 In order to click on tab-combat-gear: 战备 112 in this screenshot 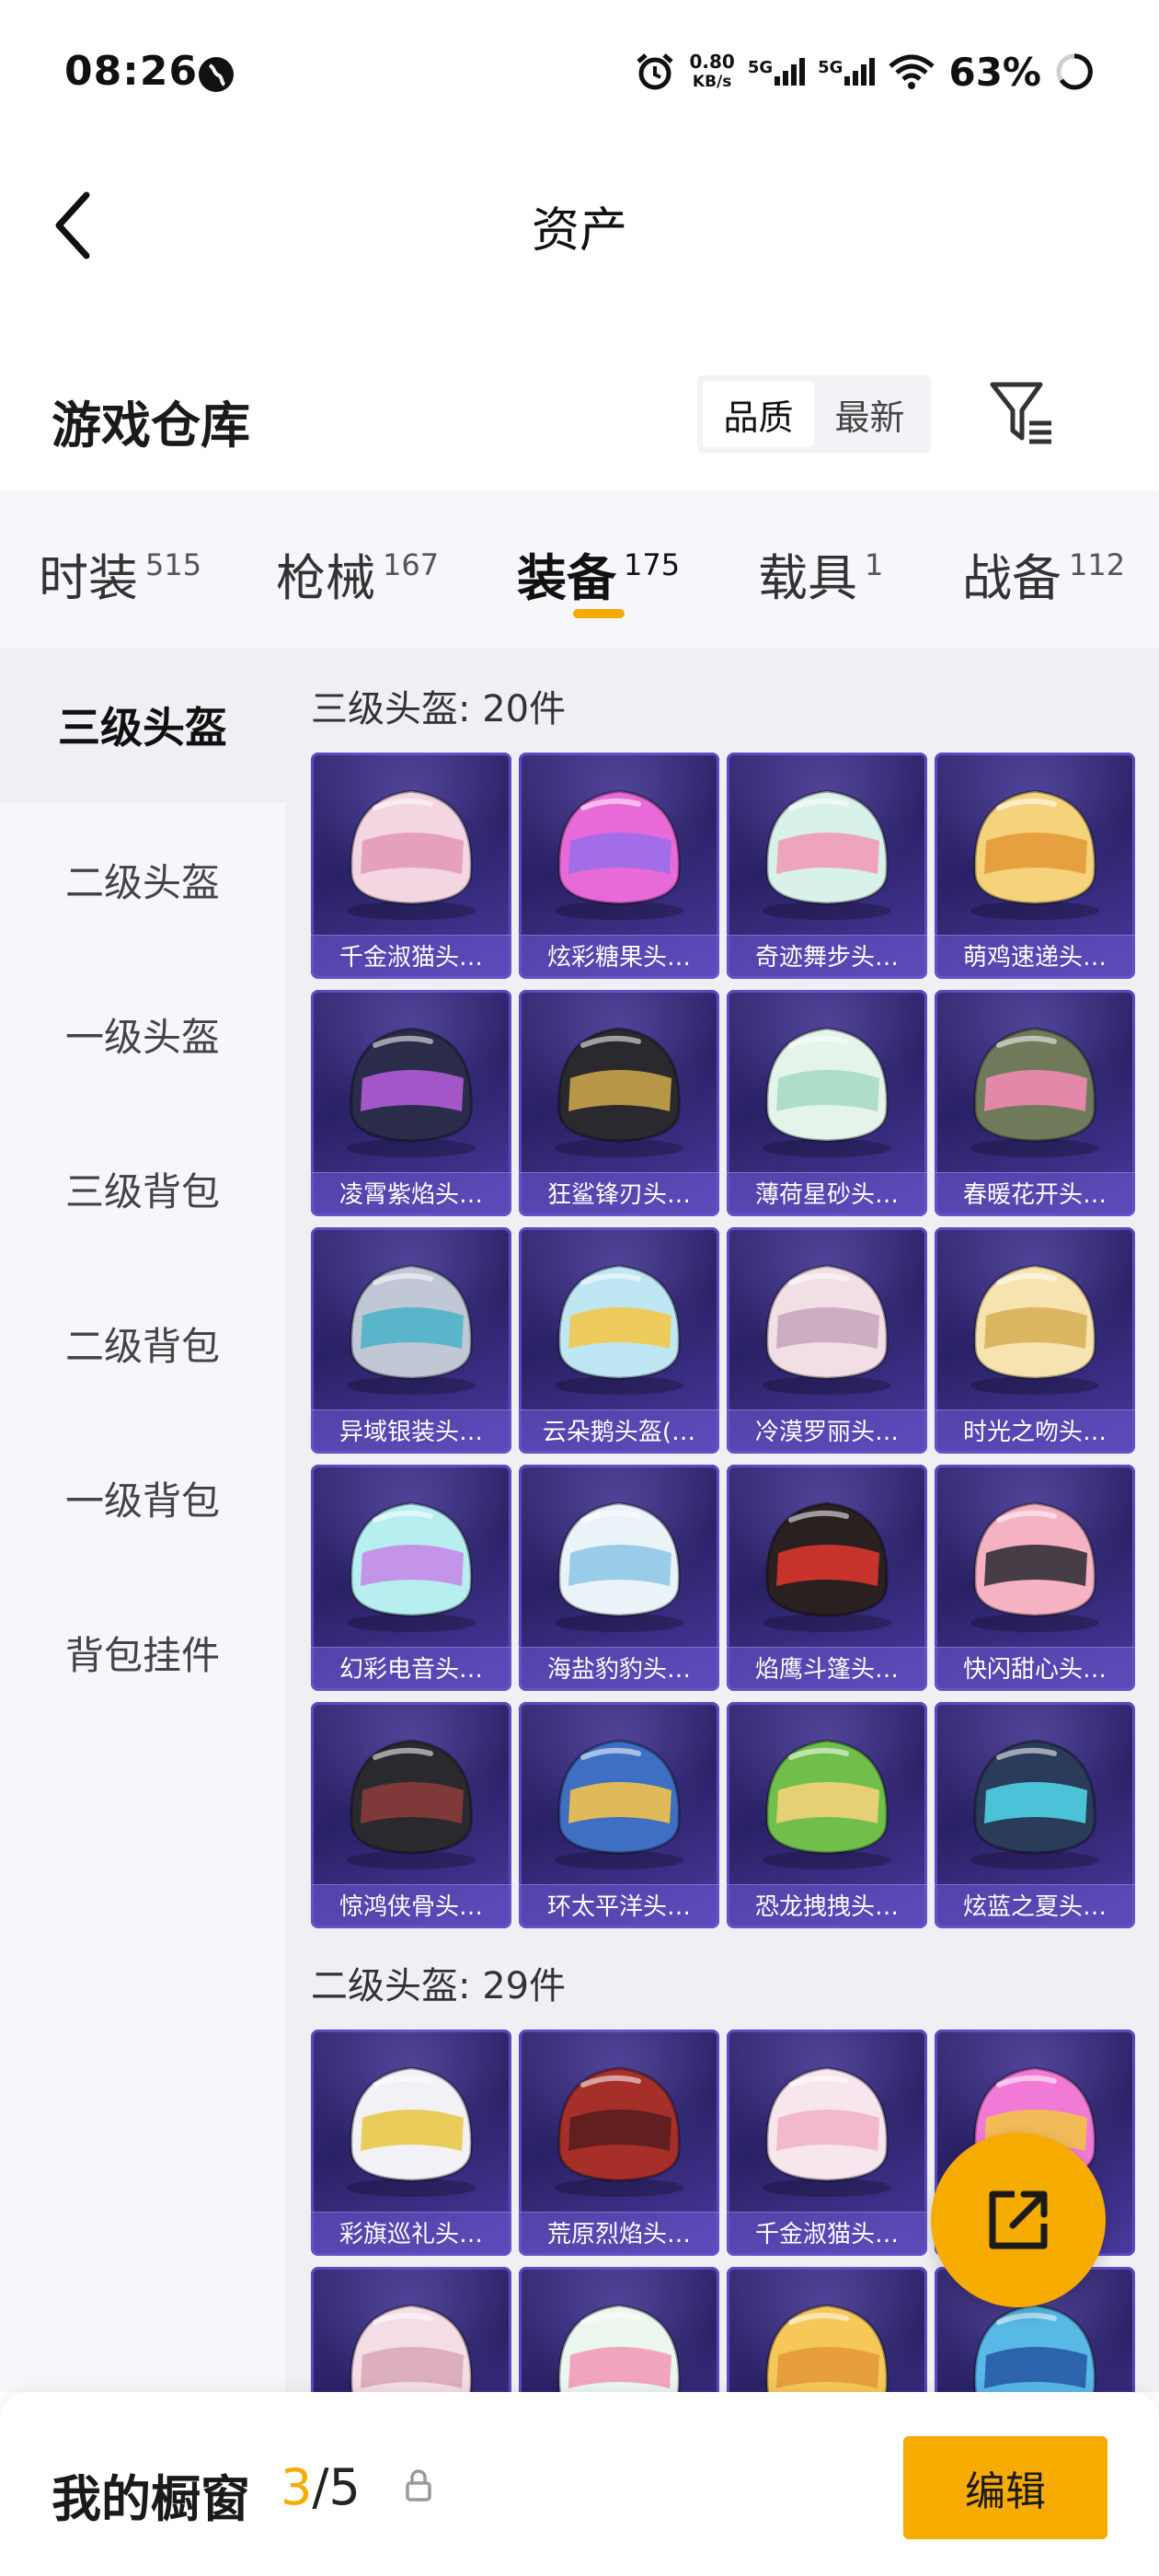, I will do `click(1043, 573)`.